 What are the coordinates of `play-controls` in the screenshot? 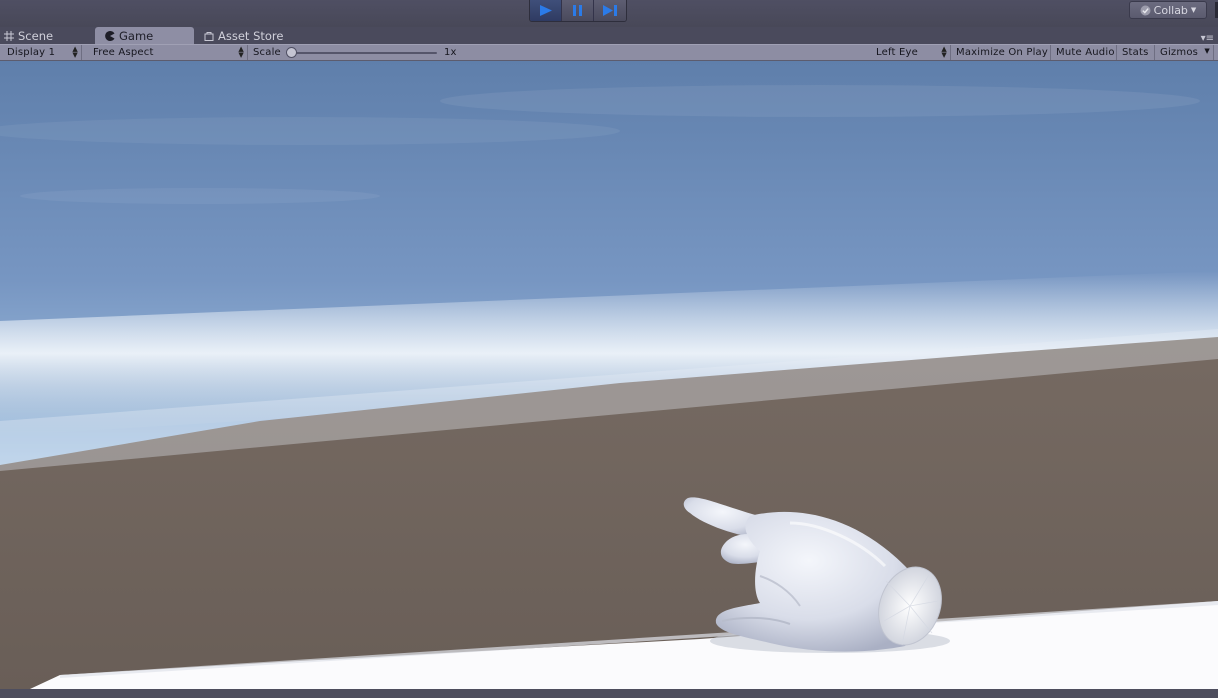 It's located at (578, 11).